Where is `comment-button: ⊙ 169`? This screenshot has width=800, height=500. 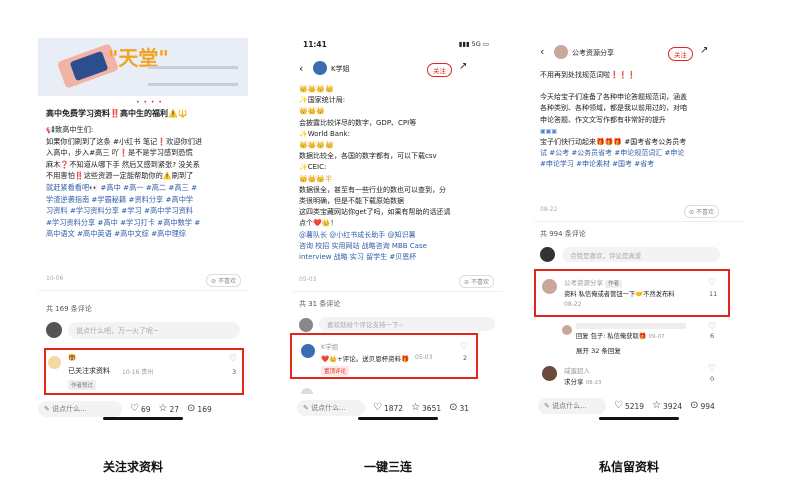
comment-button: ⊙ 169 is located at coordinates (199, 409).